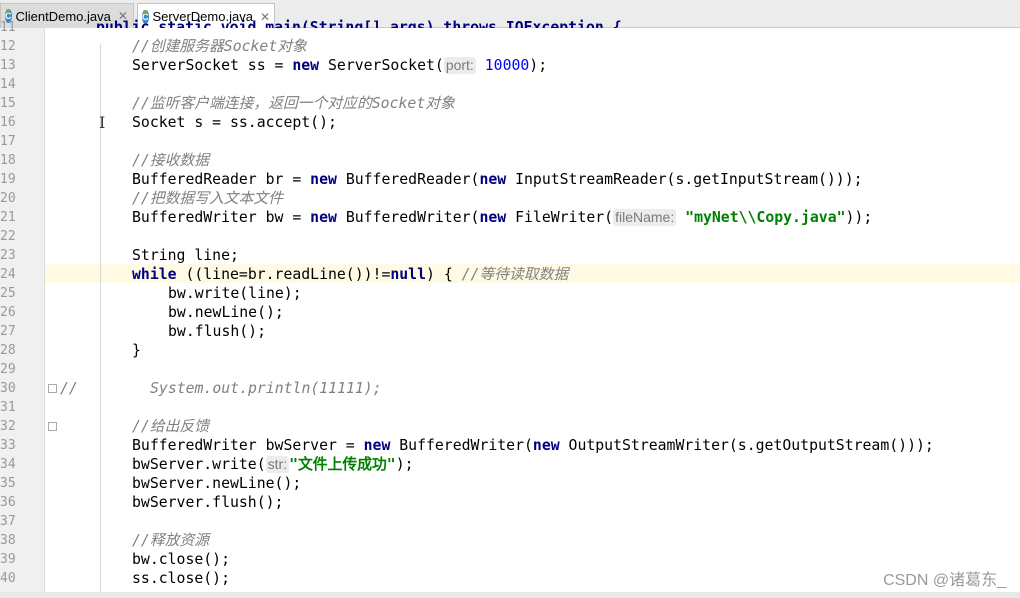 This screenshot has height=598, width=1020. Describe the element at coordinates (408, 274) in the screenshot. I see `keyword: null` at that location.